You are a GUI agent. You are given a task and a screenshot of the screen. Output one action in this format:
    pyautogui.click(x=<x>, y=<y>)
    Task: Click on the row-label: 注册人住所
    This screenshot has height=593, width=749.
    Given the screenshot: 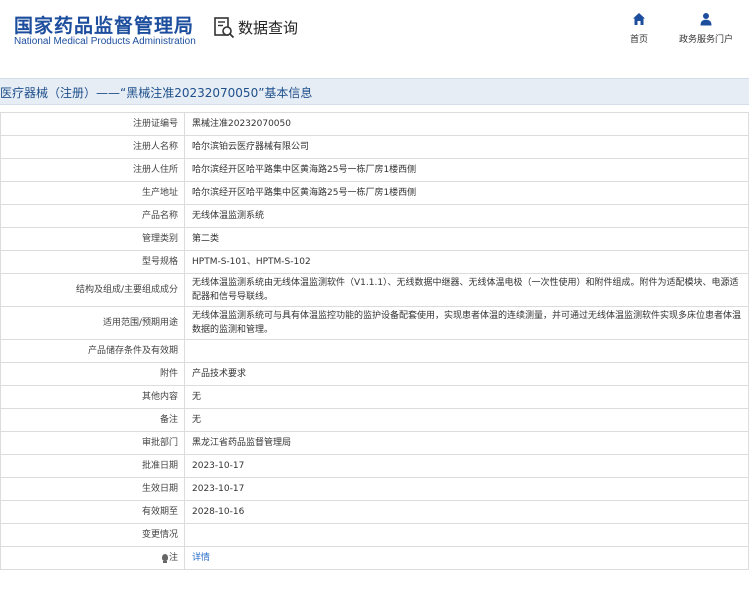 What is the action you would take?
    pyautogui.click(x=92, y=170)
    